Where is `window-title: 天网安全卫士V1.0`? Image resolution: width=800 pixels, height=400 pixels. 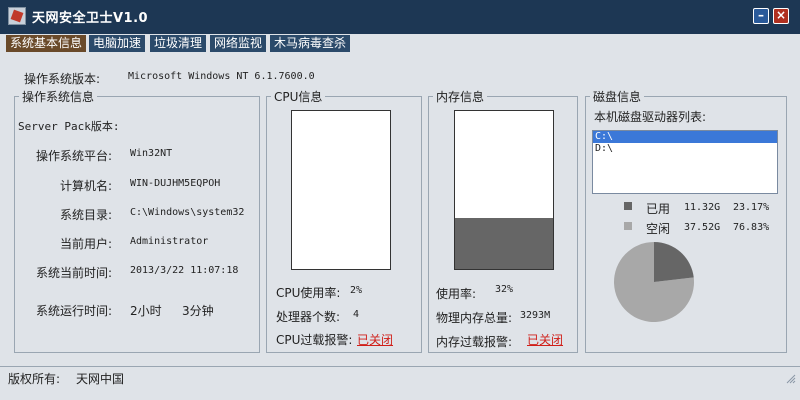 window-title: 天网安全卫士V1.0 is located at coordinates (90, 18).